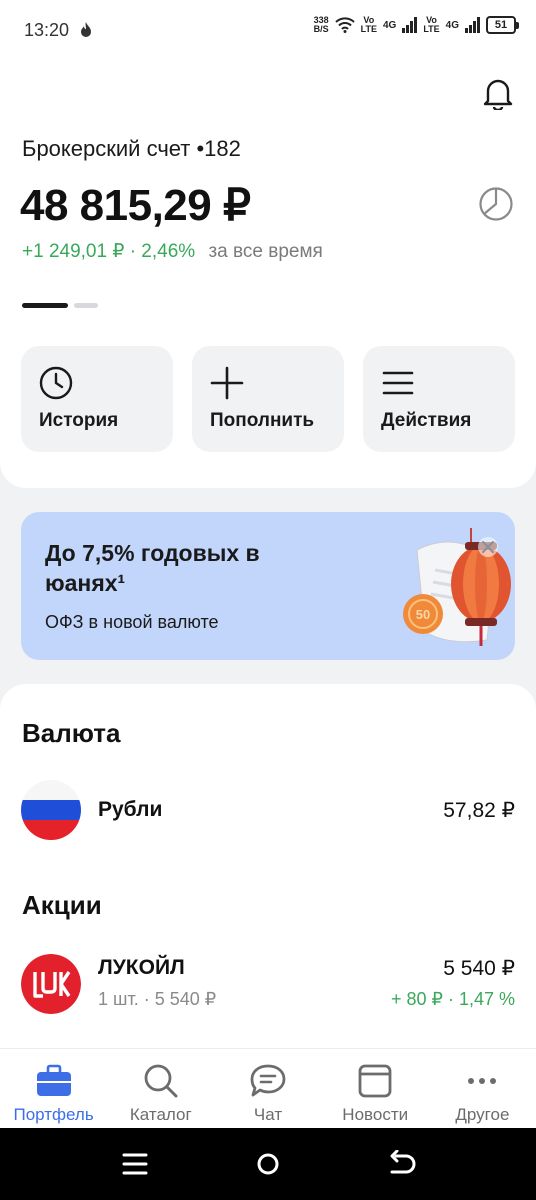  I want to click on nav-chat: Чат, so click(267, 1088).